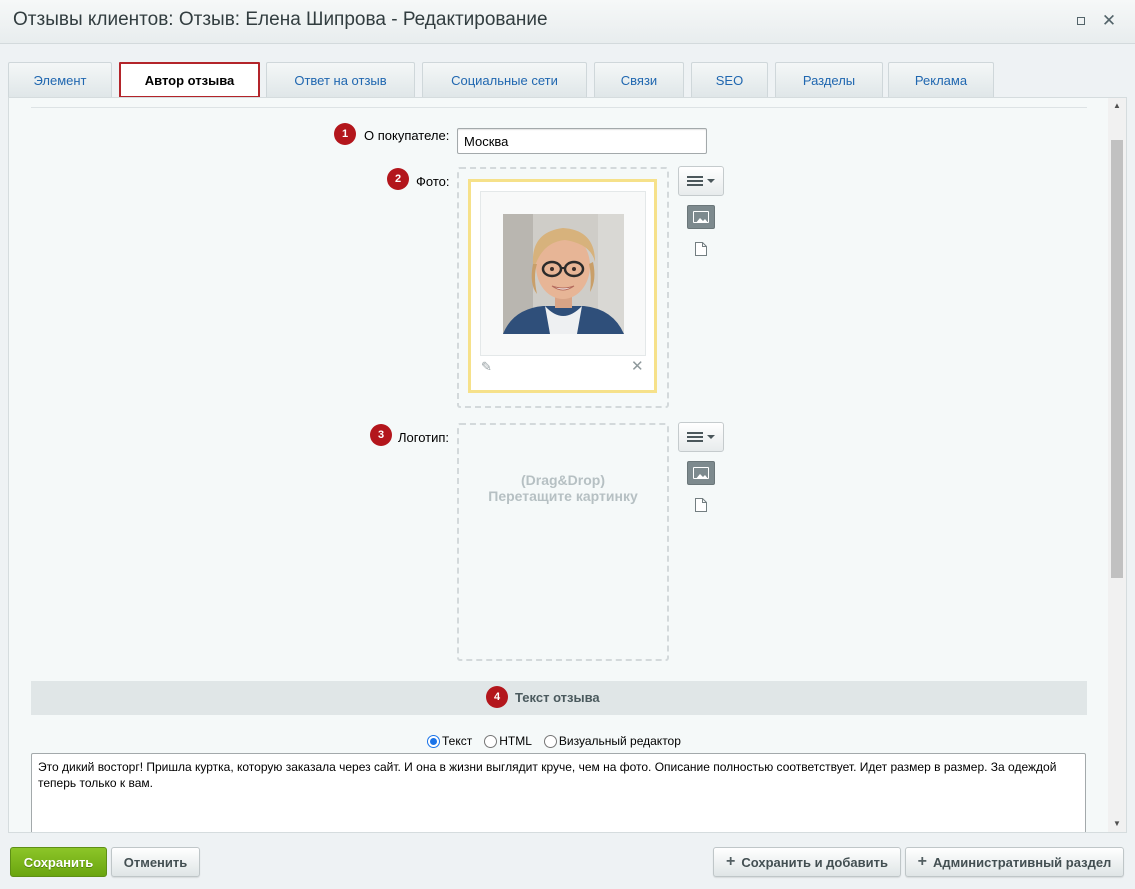 This screenshot has width=1135, height=889. What do you see at coordinates (424, 437) in the screenshot?
I see `logo-label: Логотип:` at bounding box center [424, 437].